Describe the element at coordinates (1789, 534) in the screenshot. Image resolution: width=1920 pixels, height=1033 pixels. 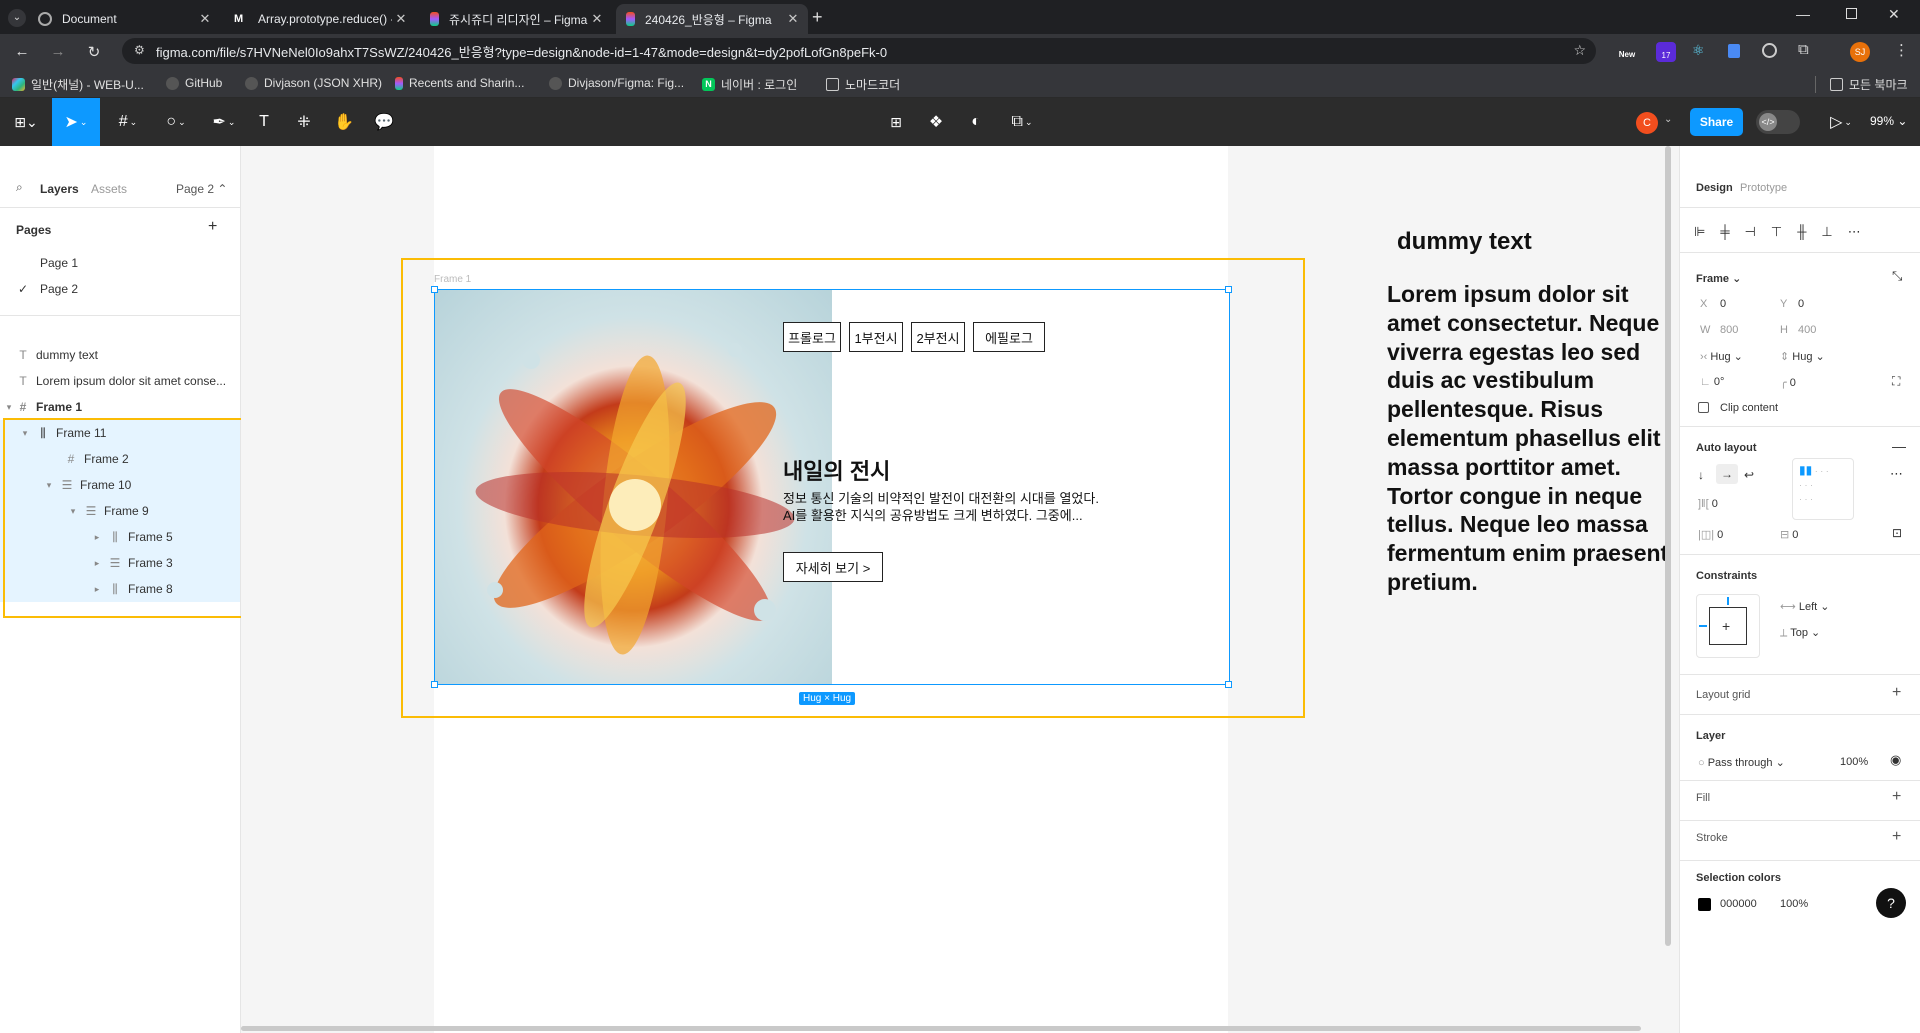
I see `vertical-padding-field: ⊟ 0` at that location.